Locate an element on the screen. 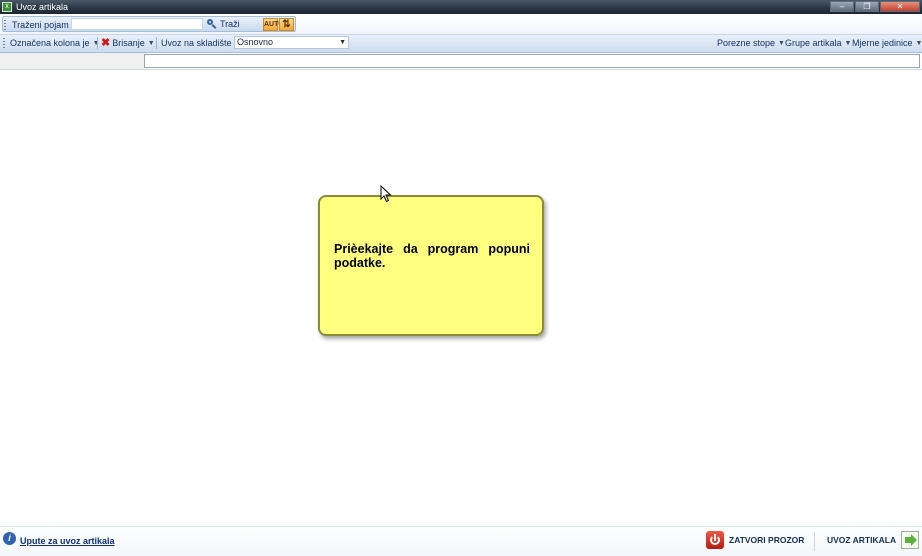  delete-dropdown: ✖ Brisanje ▼ is located at coordinates (128, 42).